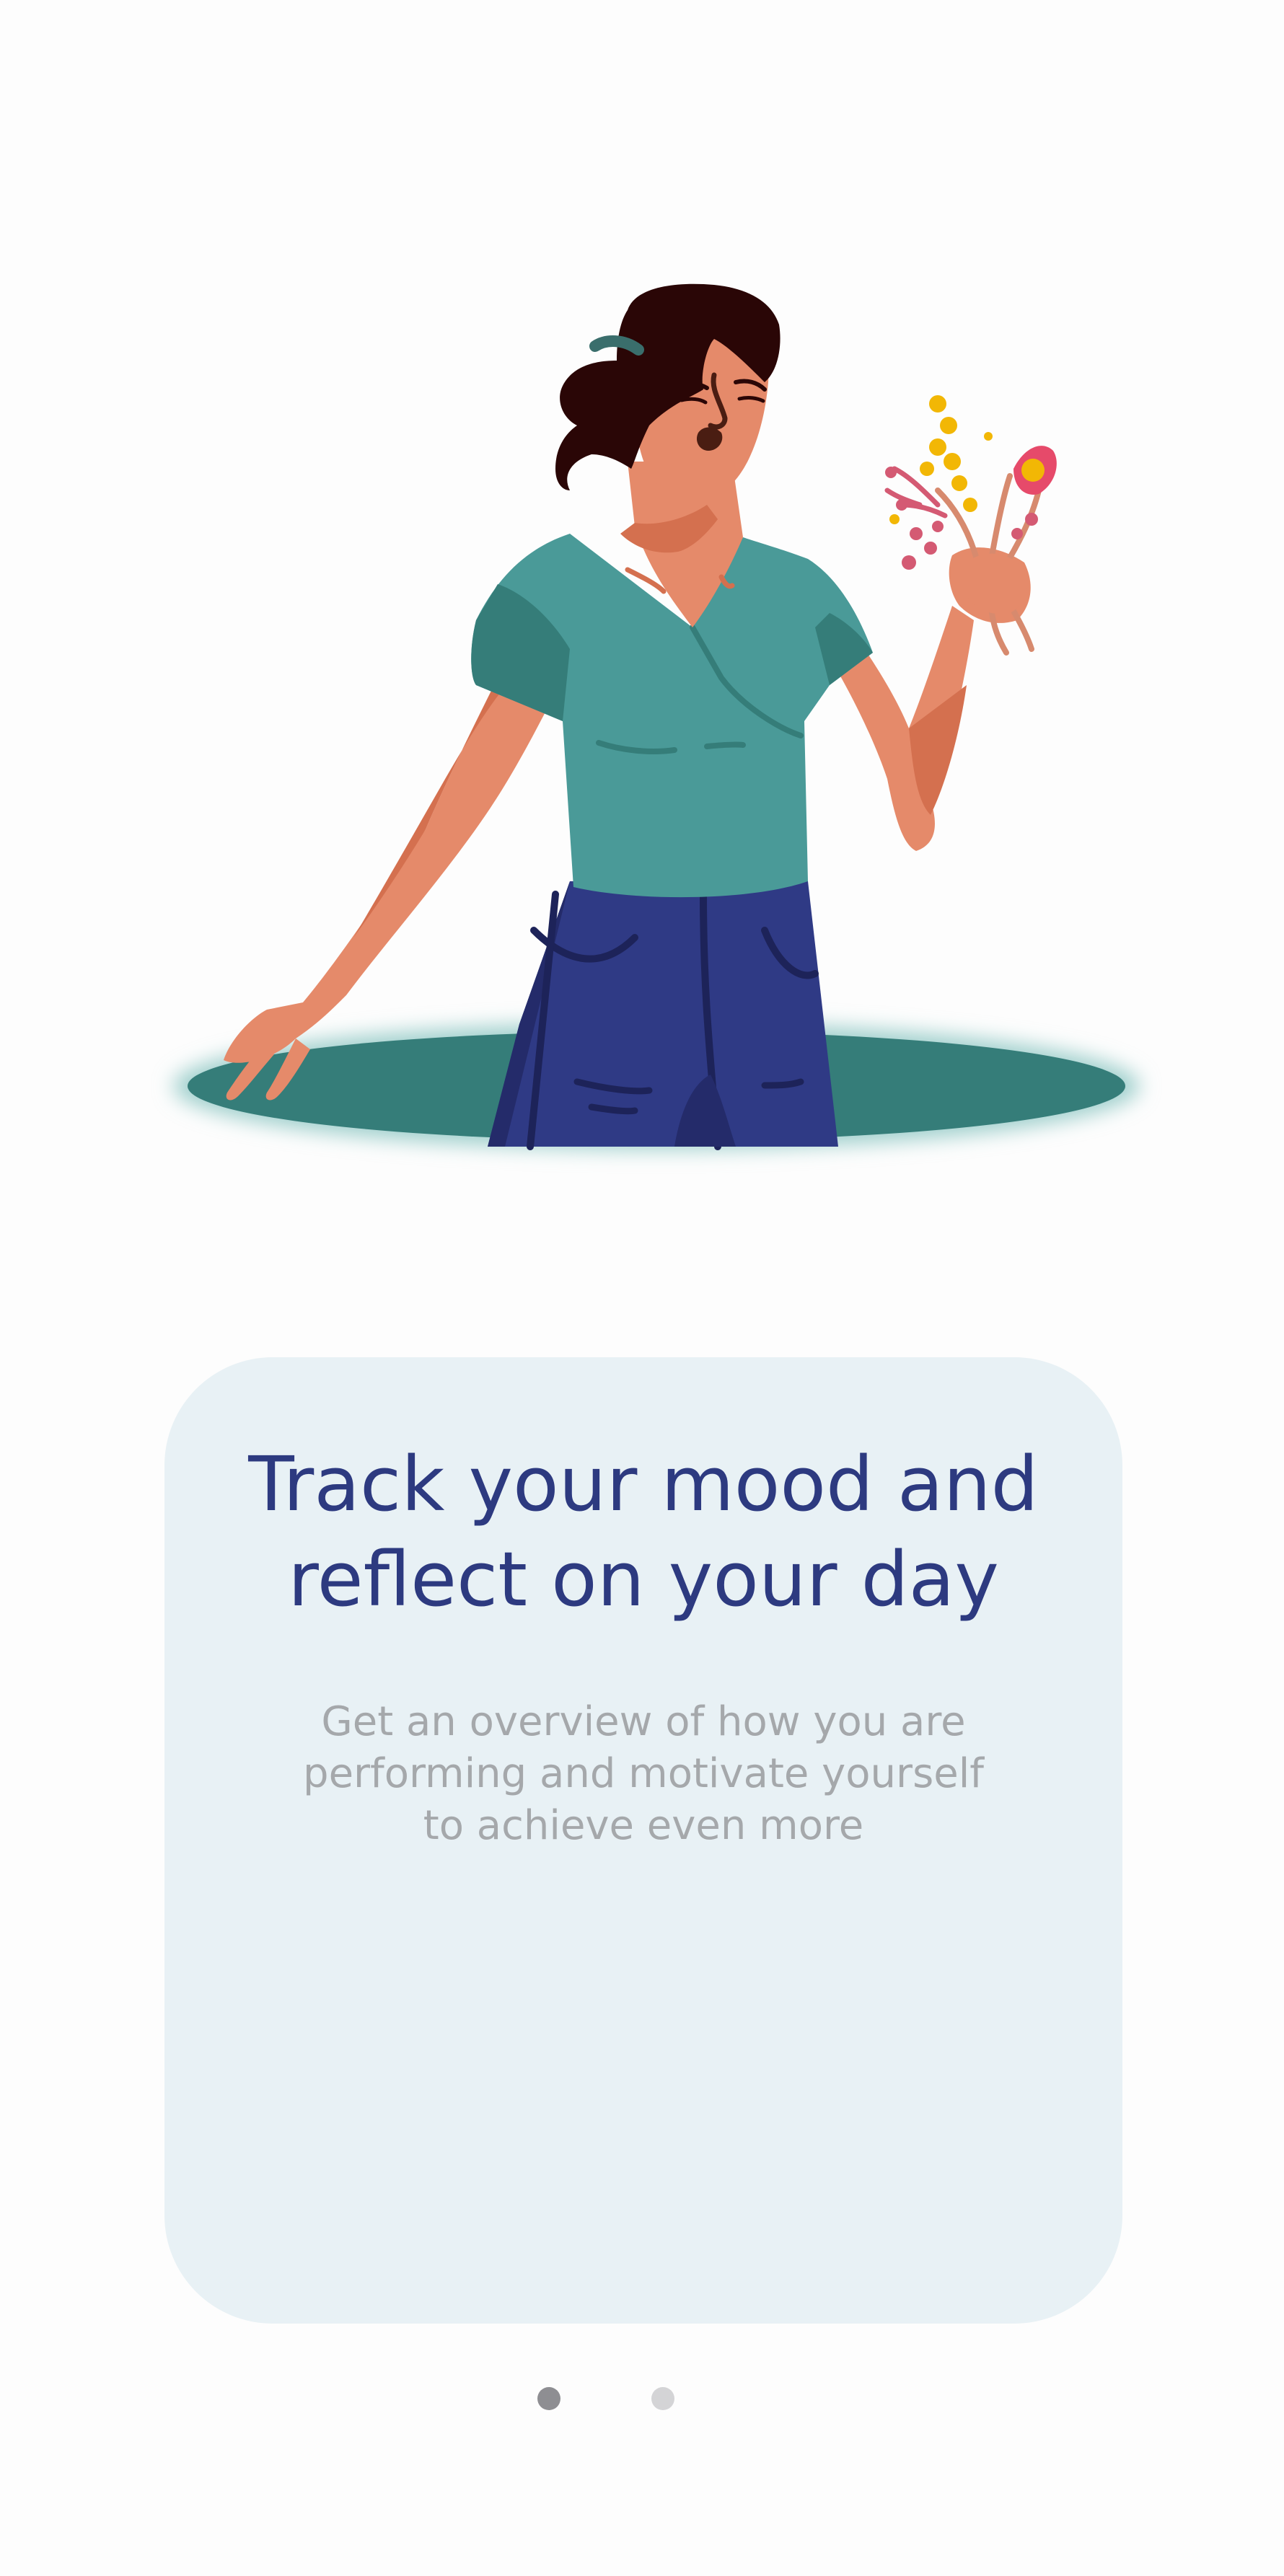 The image size is (1284, 2576). Describe the element at coordinates (643, 1531) in the screenshot. I see `card-title: Track your mood and reflect on your day` at that location.